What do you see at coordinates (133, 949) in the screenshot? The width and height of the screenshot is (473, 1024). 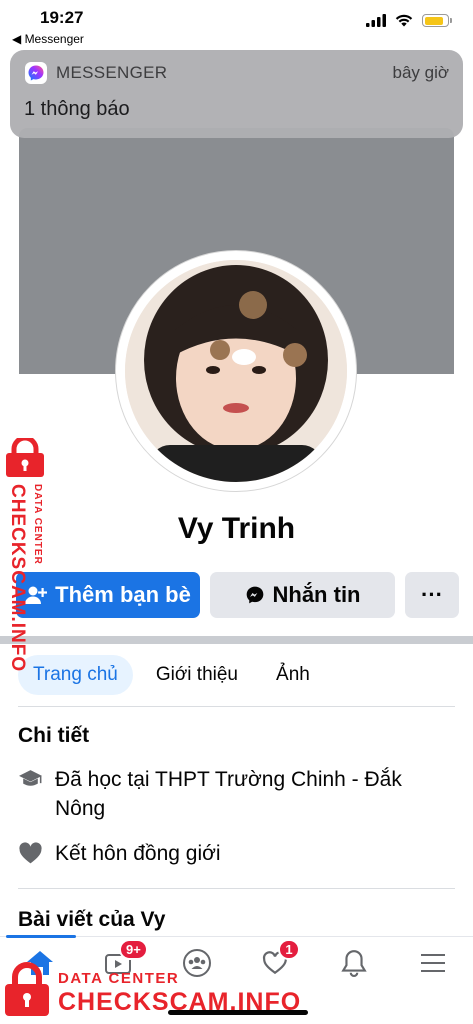 I see `video-badge: 9+` at bounding box center [133, 949].